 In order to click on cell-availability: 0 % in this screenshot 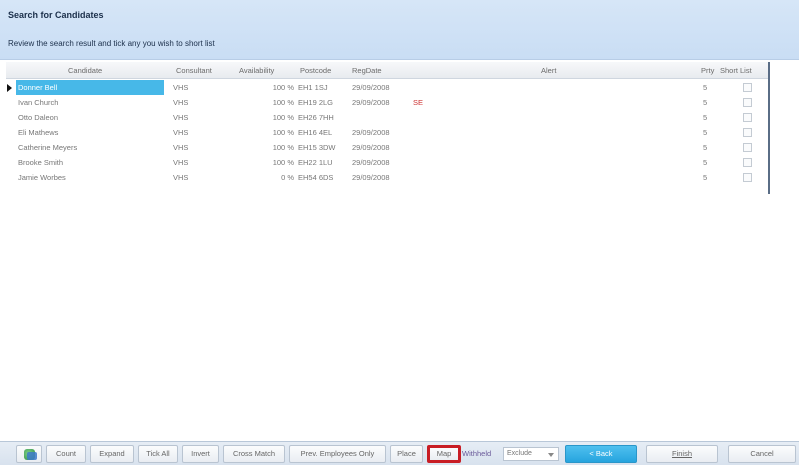, I will do `click(287, 177)`.